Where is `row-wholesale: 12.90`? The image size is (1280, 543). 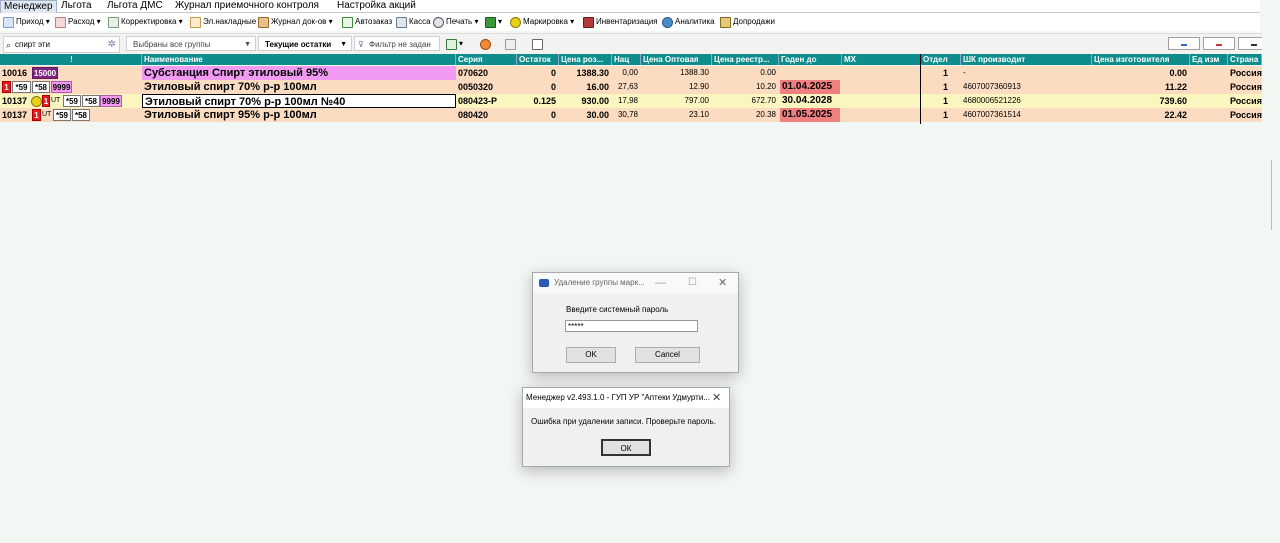
row-wholesale: 12.90 is located at coordinates (698, 86).